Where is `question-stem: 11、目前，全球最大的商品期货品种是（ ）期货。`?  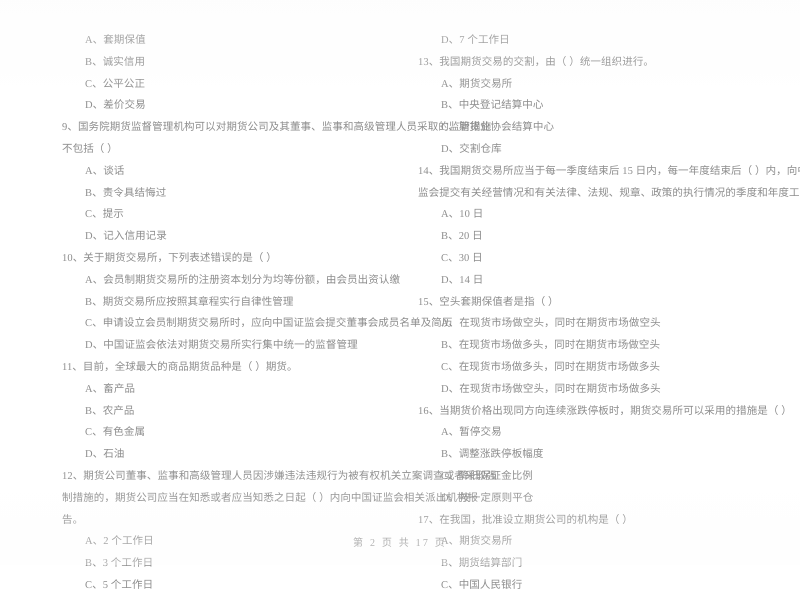
question-stem: 11、目前，全球最大的商品期货品种是（ ）期货。 is located at coordinates (180, 367).